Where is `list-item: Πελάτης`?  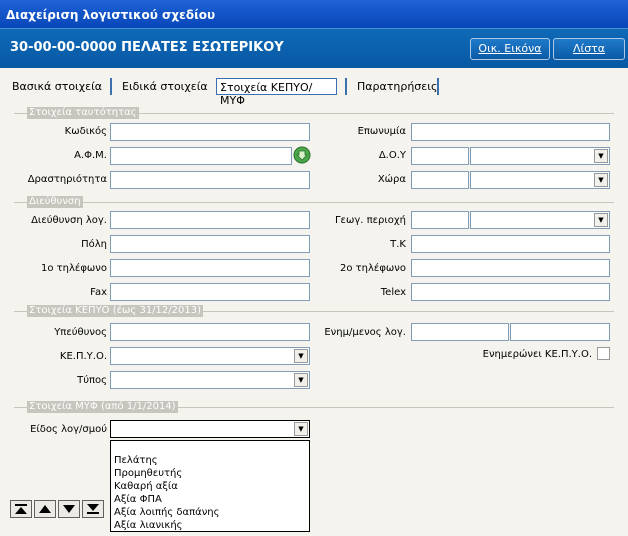 list-item: Πελάτης is located at coordinates (210, 460).